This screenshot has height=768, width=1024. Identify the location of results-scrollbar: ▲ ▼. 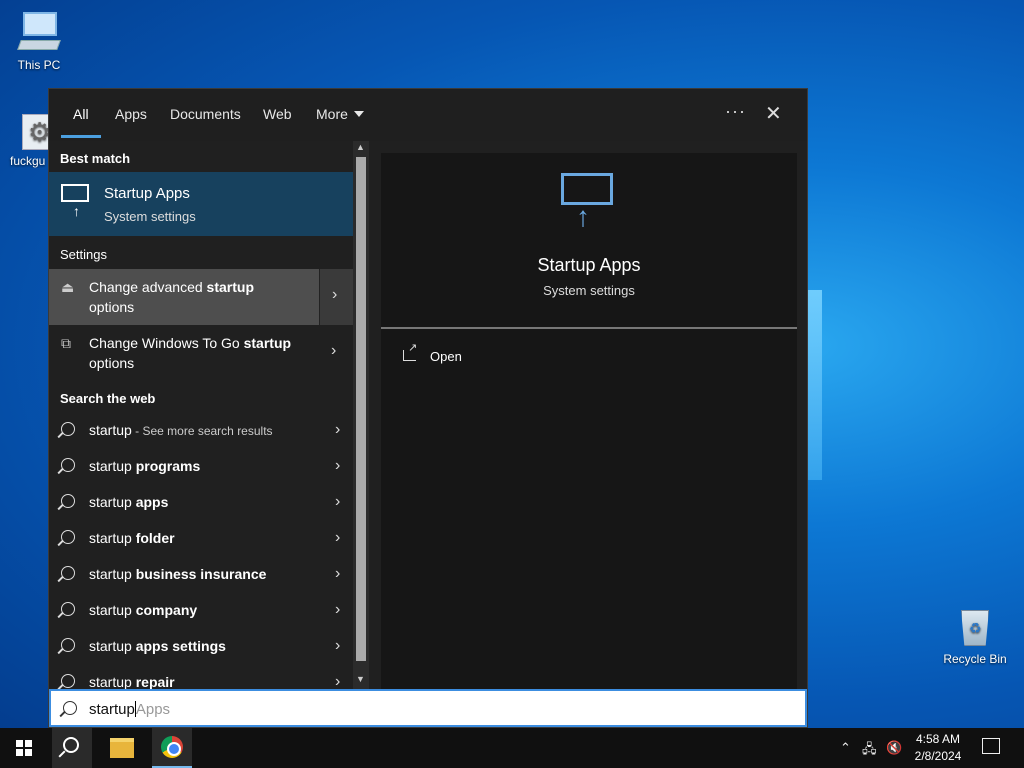
(361, 415).